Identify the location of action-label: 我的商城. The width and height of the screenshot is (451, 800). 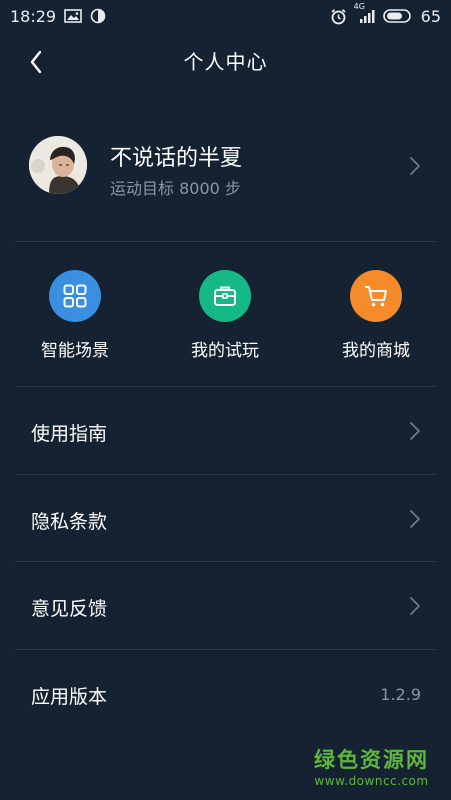
(376, 351).